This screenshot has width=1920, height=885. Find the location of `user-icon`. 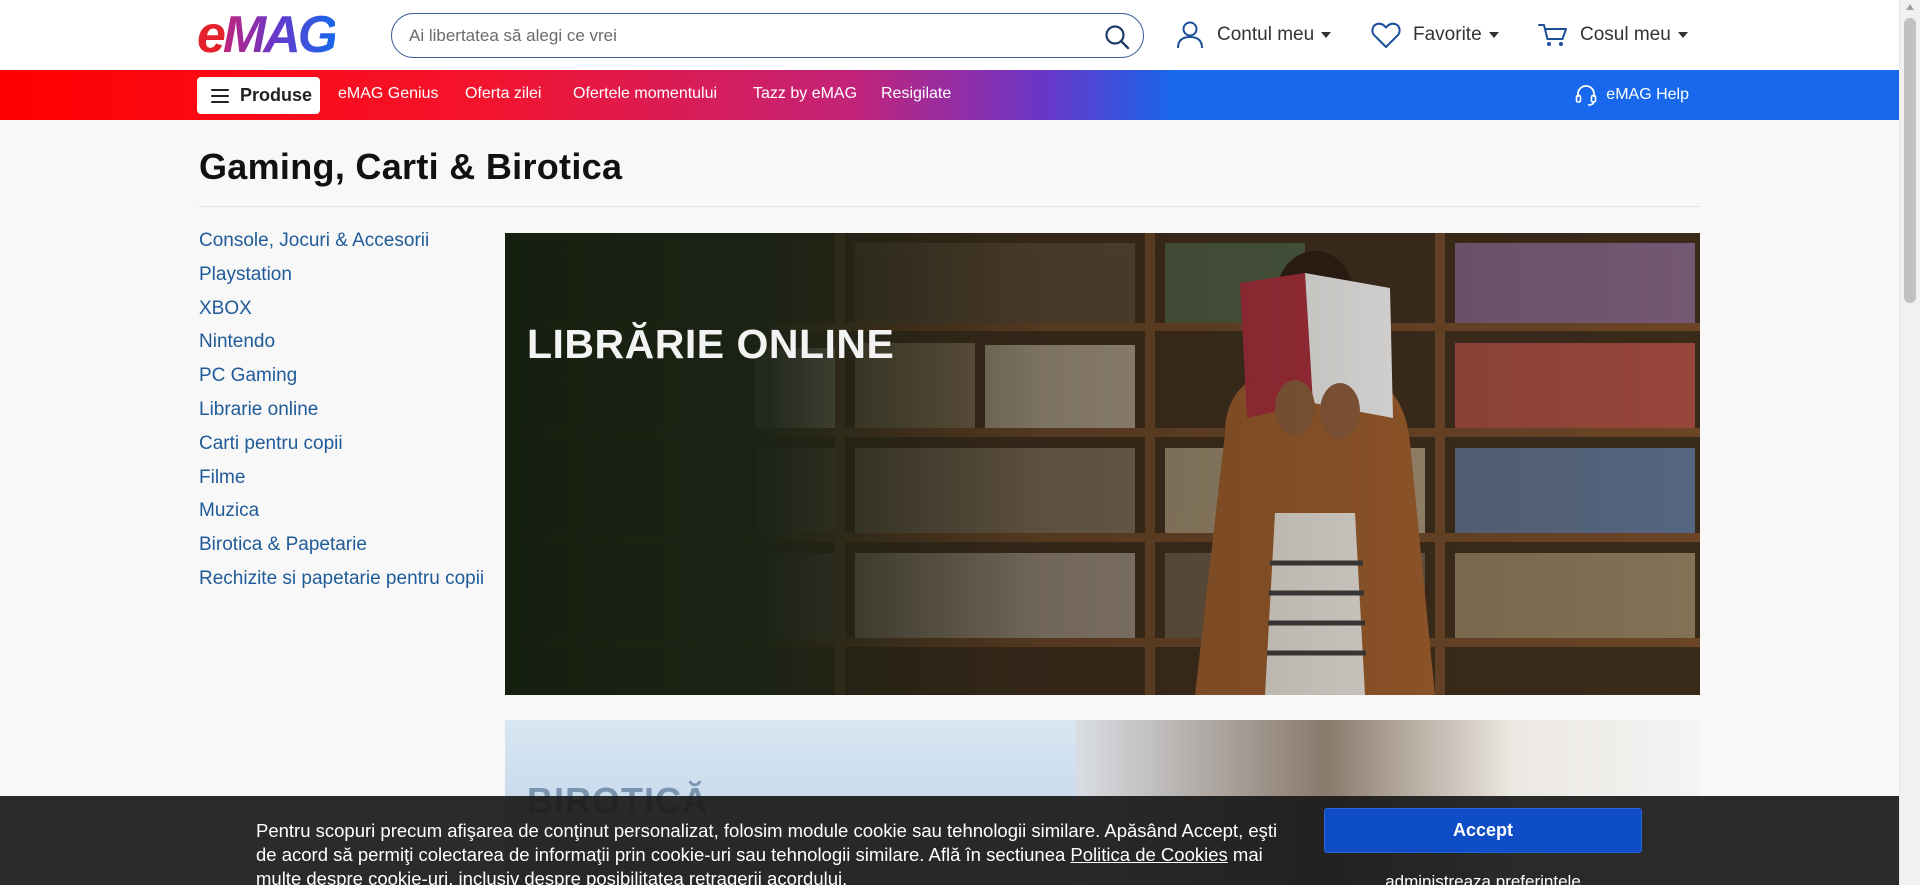

user-icon is located at coordinates (1190, 35).